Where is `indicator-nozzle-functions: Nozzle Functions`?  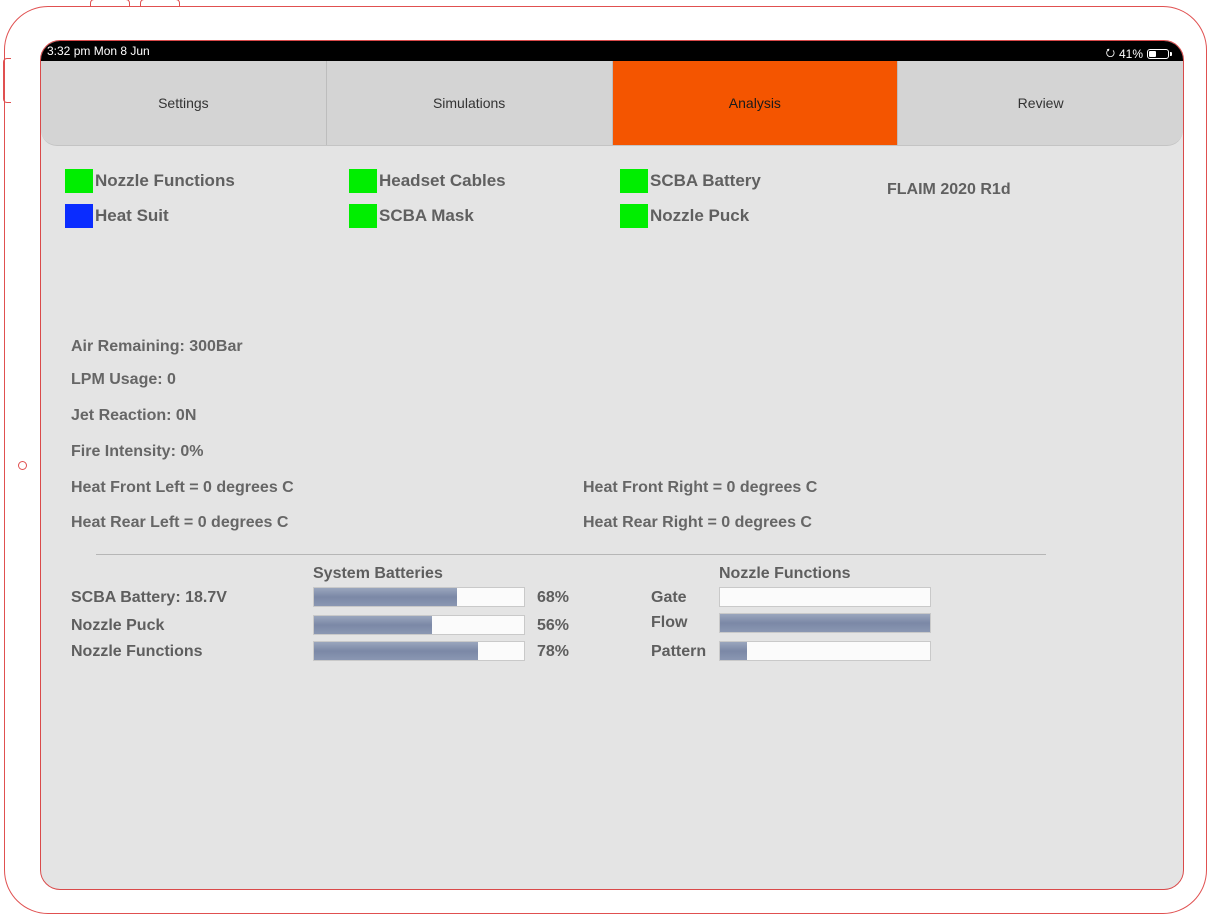
indicator-nozzle-functions: Nozzle Functions is located at coordinates (150, 181).